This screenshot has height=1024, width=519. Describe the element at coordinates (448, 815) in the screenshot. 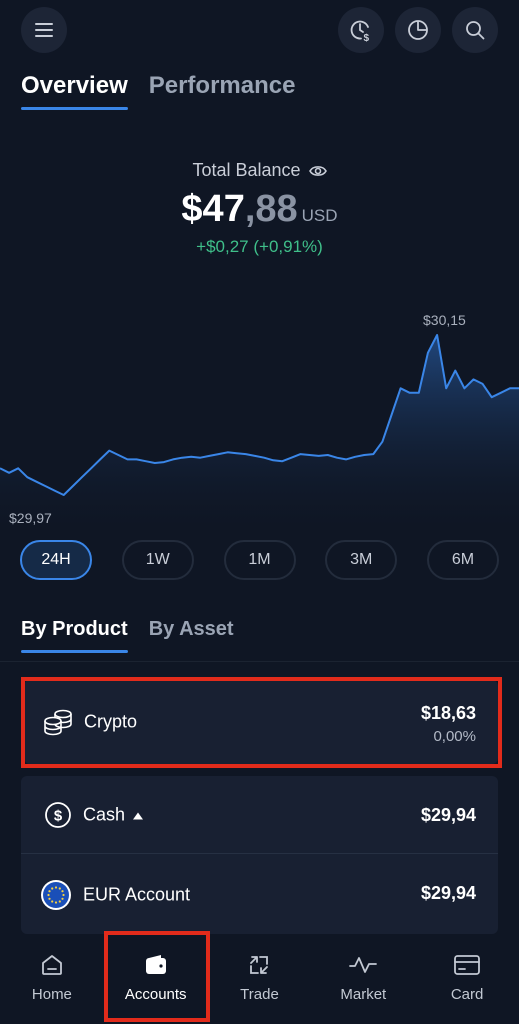

I see `product-amount-cash: $29,94` at that location.